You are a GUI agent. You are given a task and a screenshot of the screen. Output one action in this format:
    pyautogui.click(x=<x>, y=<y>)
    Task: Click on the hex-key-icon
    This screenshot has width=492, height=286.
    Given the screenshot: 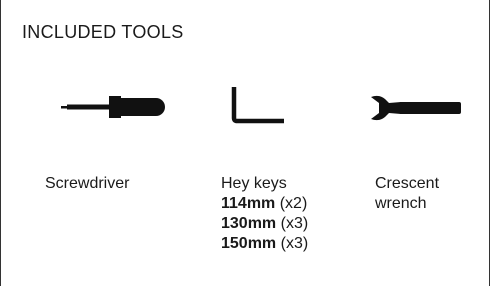 What is the action you would take?
    pyautogui.click(x=258, y=104)
    